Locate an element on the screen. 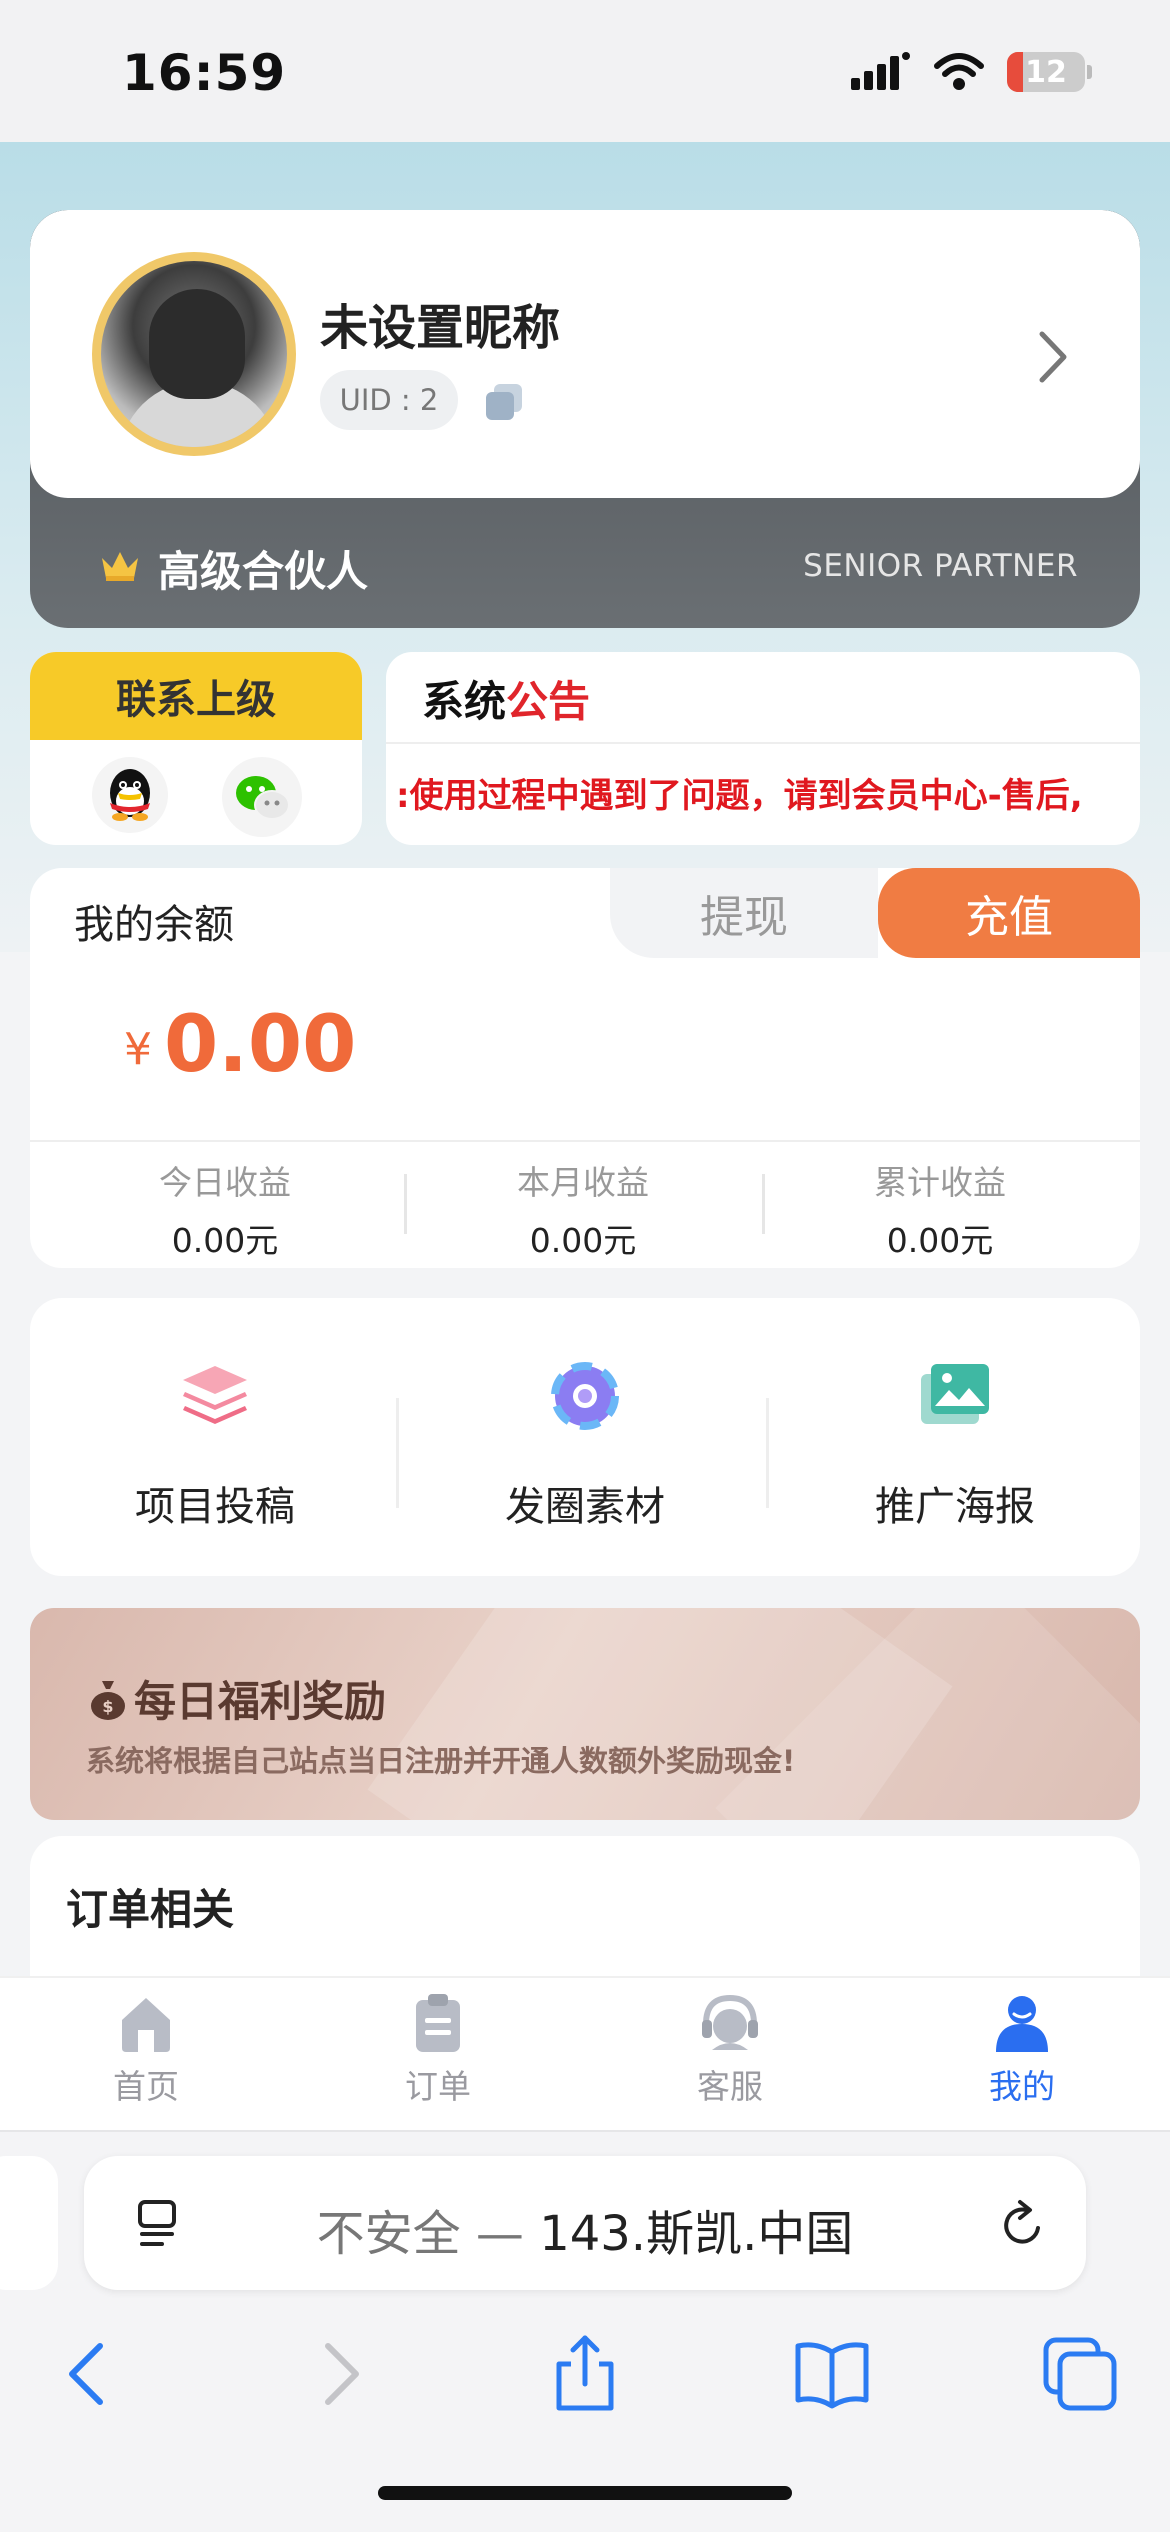 The width and height of the screenshot is (1170, 2532). url-text: 不安全 — 143.斯凯.中国 is located at coordinates (585, 2229).